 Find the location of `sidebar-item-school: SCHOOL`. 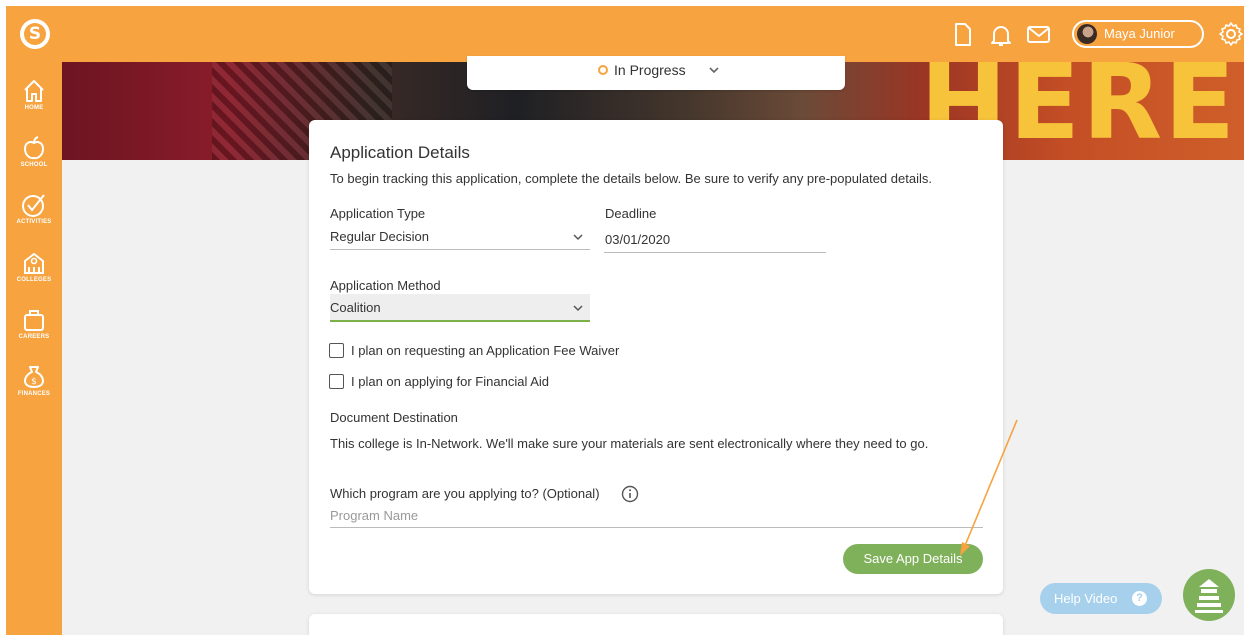

sidebar-item-school: SCHOOL is located at coordinates (34, 163).